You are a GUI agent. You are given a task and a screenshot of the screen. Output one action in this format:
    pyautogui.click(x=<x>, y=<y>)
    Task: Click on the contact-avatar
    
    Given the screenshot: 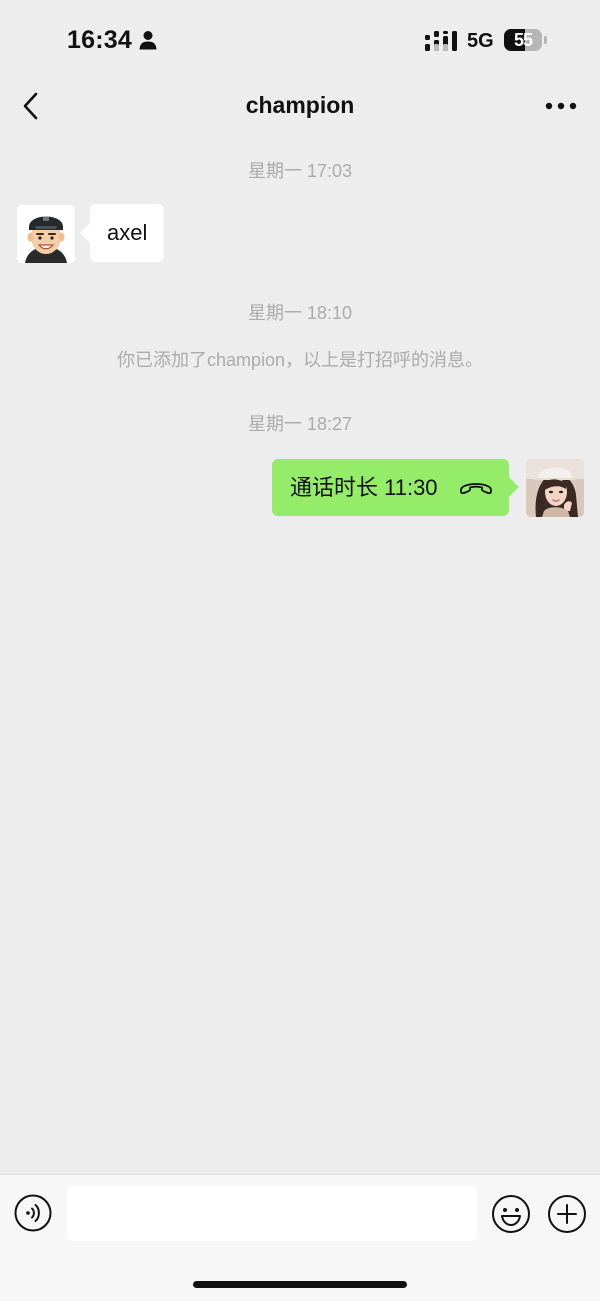 What is the action you would take?
    pyautogui.click(x=46, y=234)
    